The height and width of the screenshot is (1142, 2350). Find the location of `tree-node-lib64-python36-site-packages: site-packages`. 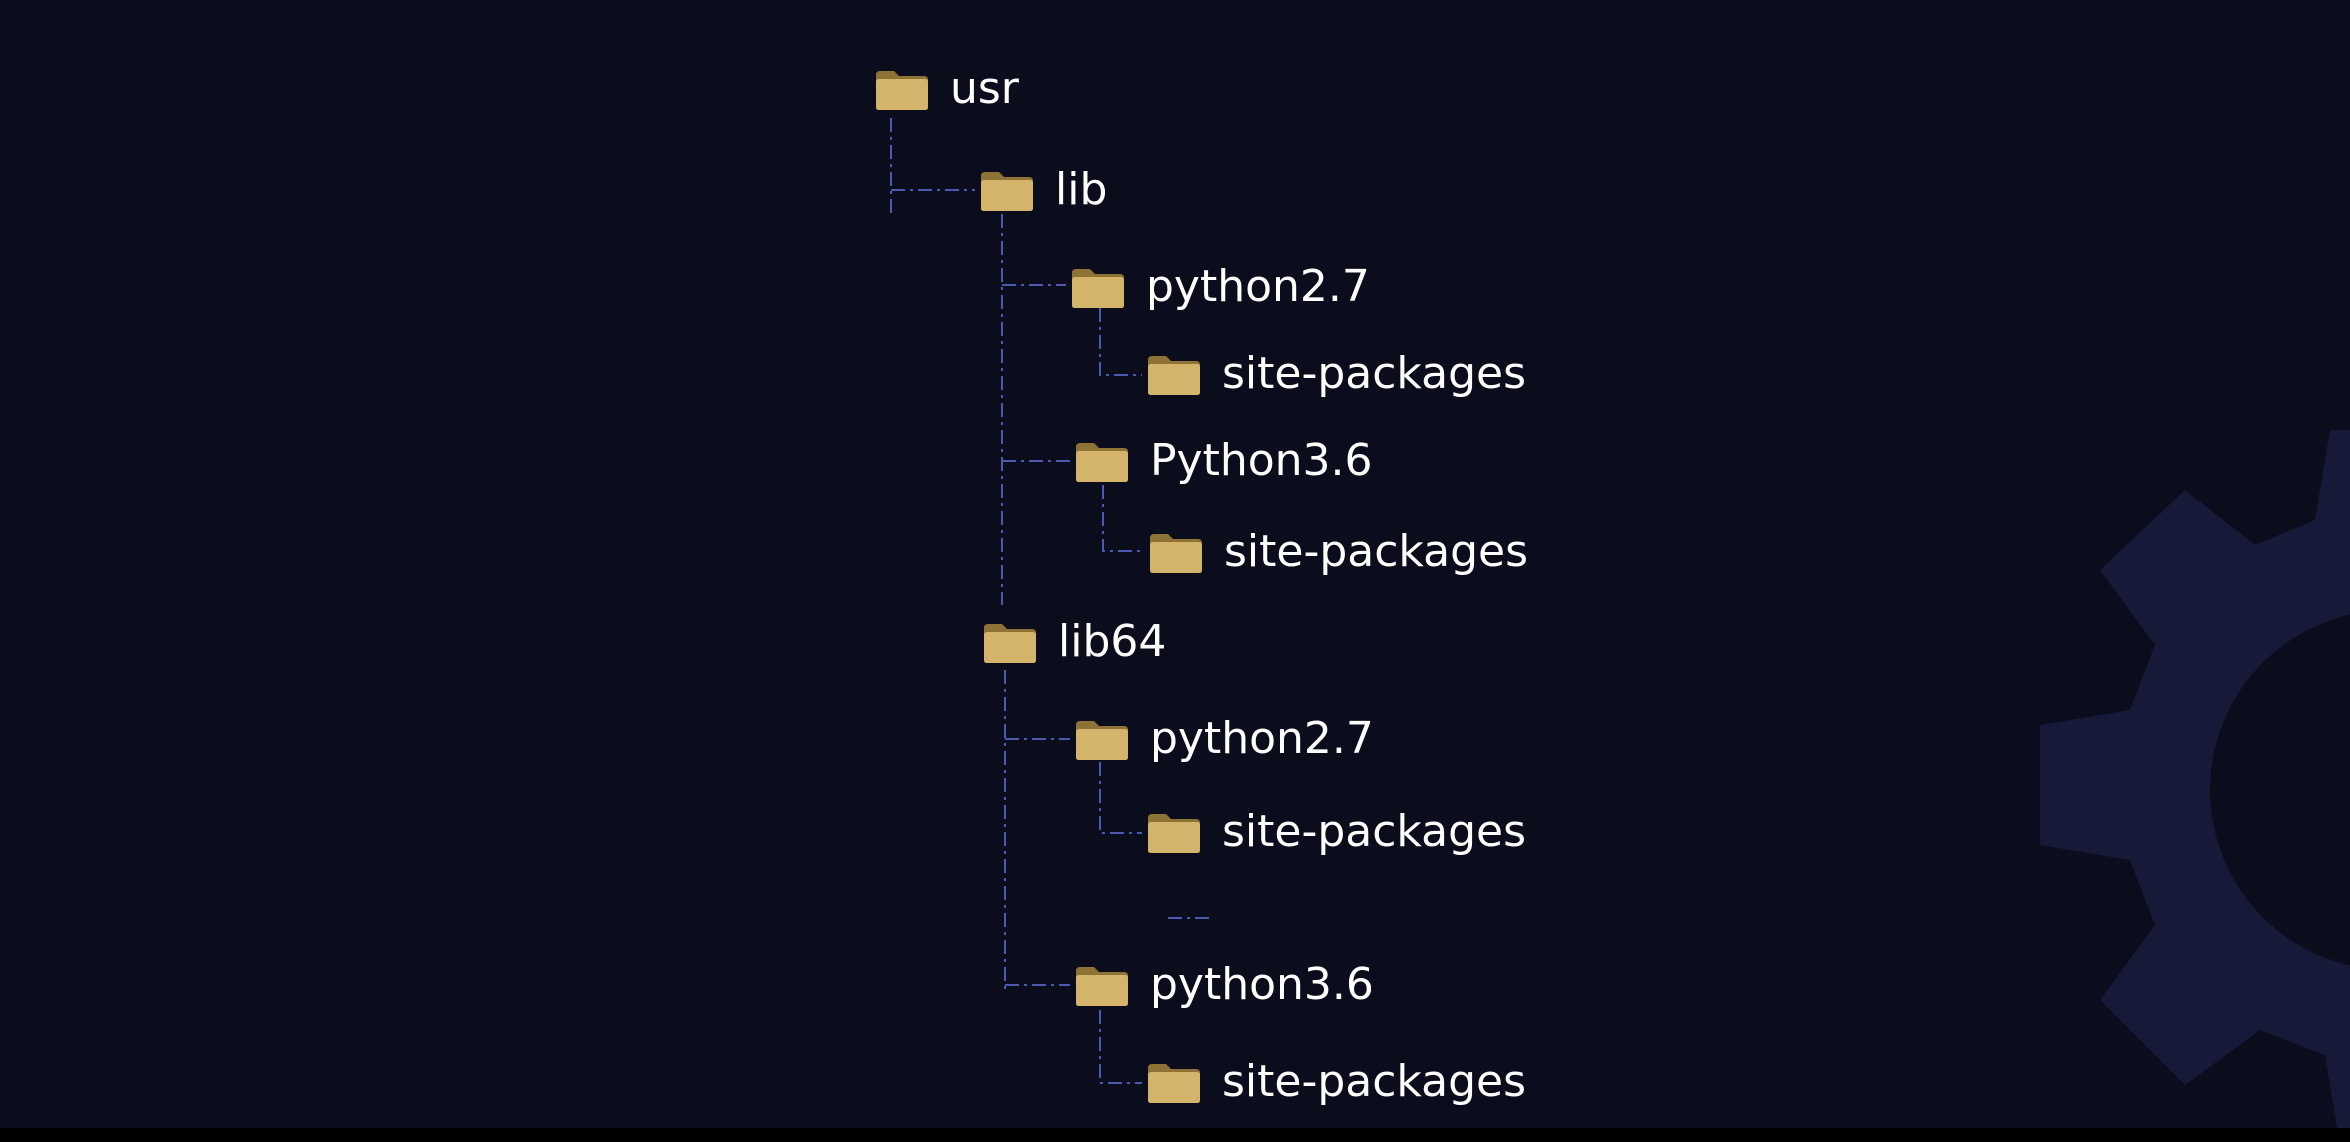

tree-node-lib64-python36-site-packages: site-packages is located at coordinates (1336, 1082).